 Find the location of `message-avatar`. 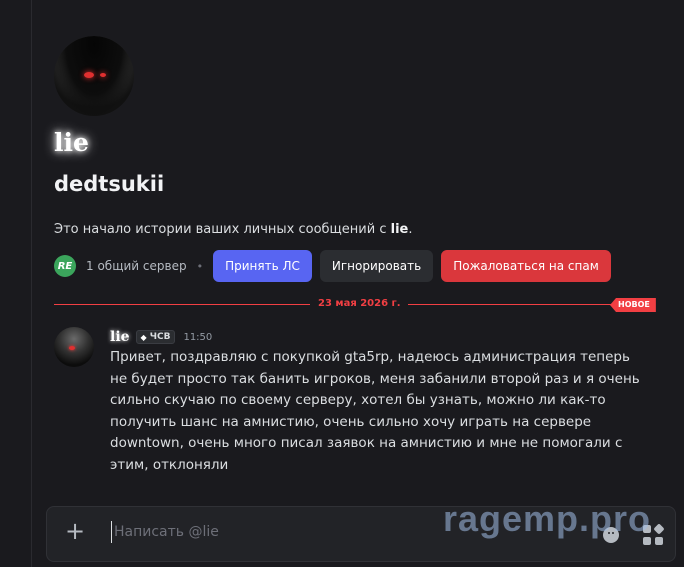

message-avatar is located at coordinates (74, 347).